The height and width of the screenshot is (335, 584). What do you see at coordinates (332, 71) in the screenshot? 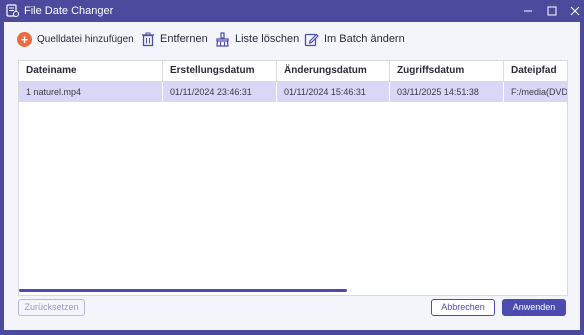
I see `column-header-modified: Änderungsdatum` at bounding box center [332, 71].